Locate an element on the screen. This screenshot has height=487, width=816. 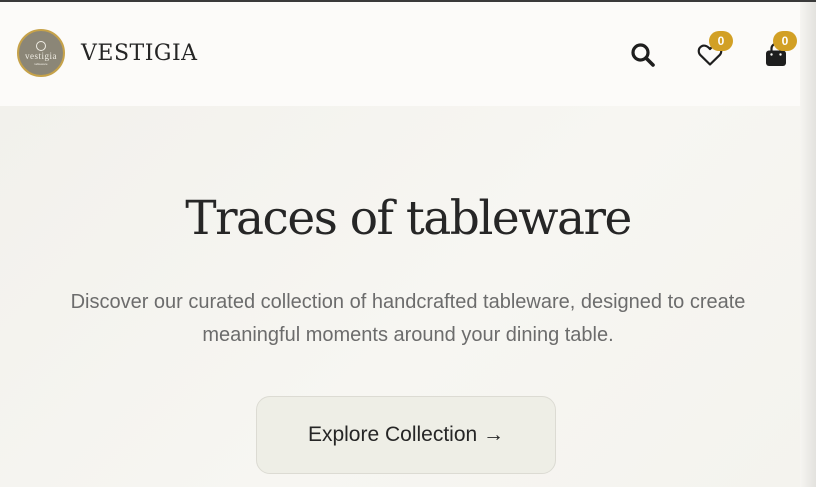
logo-mark-text: vestigia is located at coordinates (41, 55).